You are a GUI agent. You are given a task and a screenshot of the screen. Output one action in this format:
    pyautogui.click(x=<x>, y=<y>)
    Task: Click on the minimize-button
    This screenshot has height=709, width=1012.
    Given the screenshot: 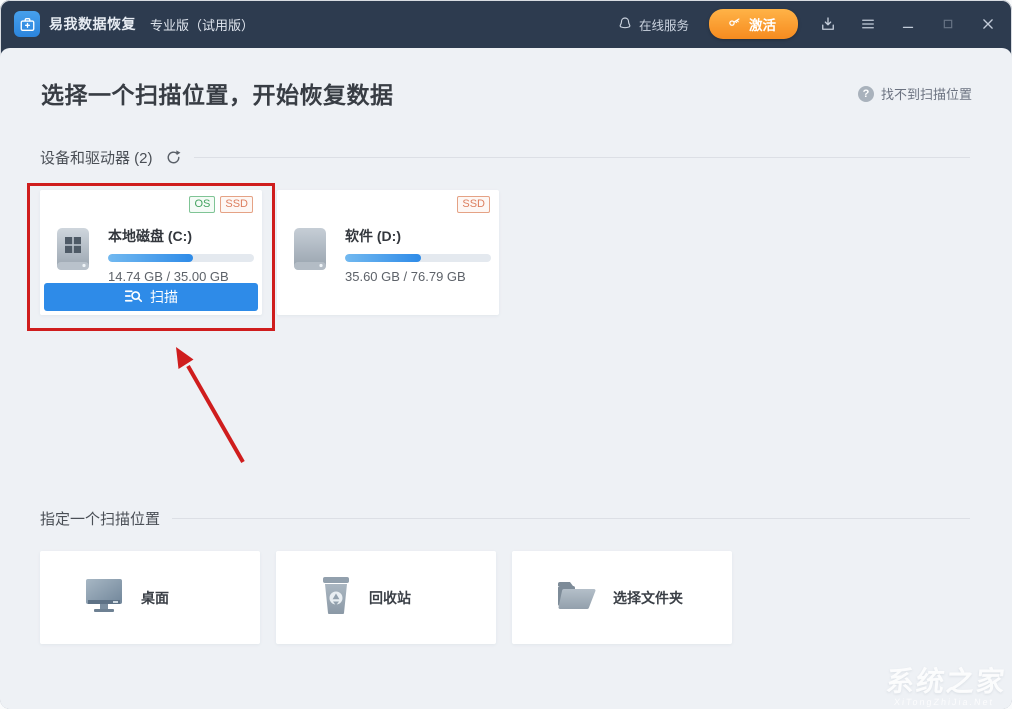 What is the action you would take?
    pyautogui.click(x=908, y=24)
    